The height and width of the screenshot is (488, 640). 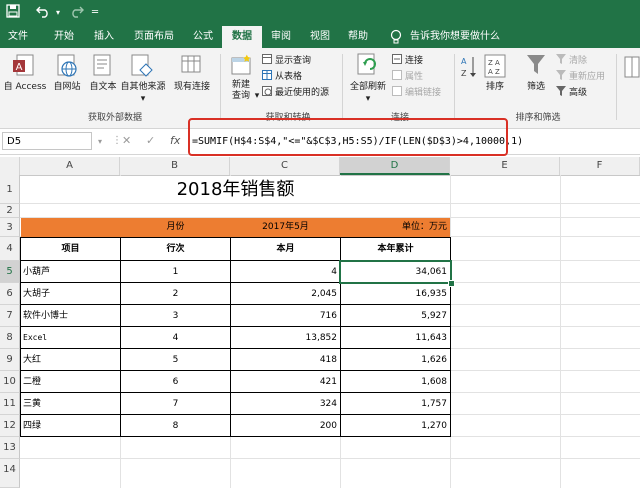 What do you see at coordinates (286, 60) in the screenshot?
I see `show-query-button: 显示查询` at bounding box center [286, 60].